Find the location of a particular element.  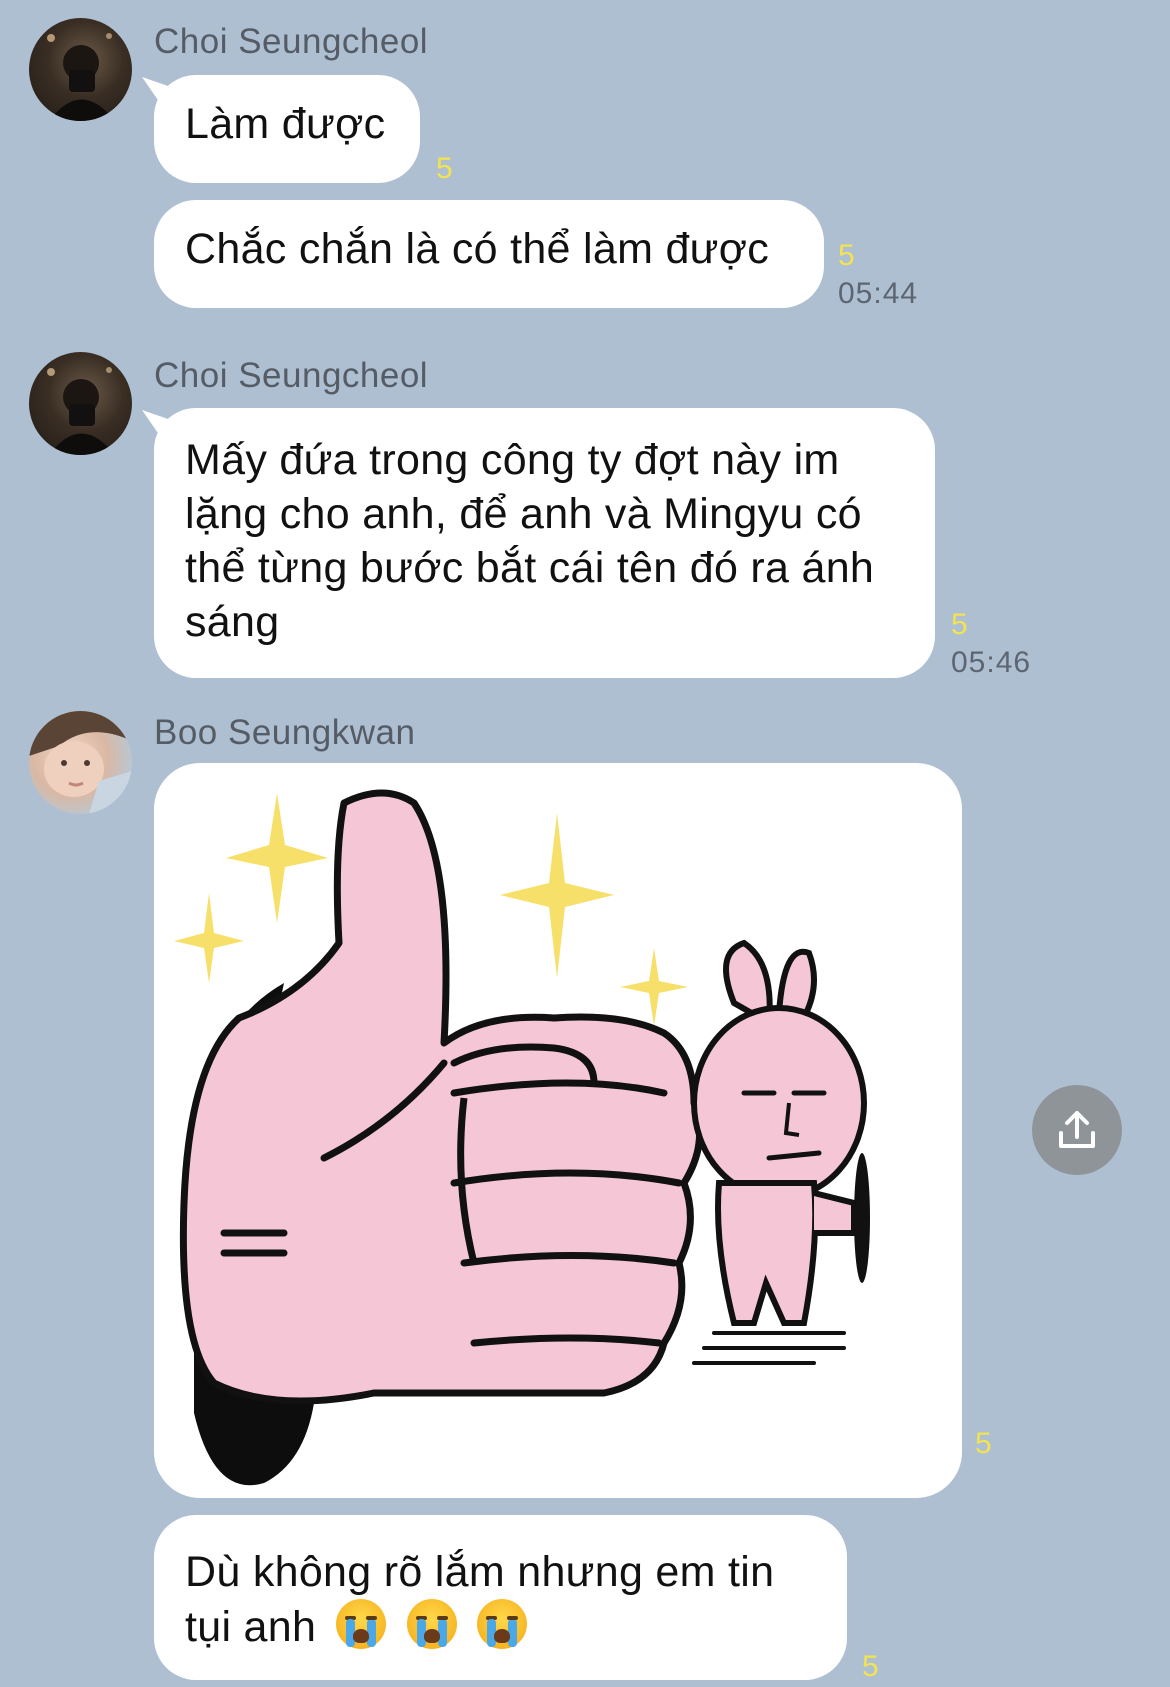

timestamp: 05:44 is located at coordinates (878, 293).